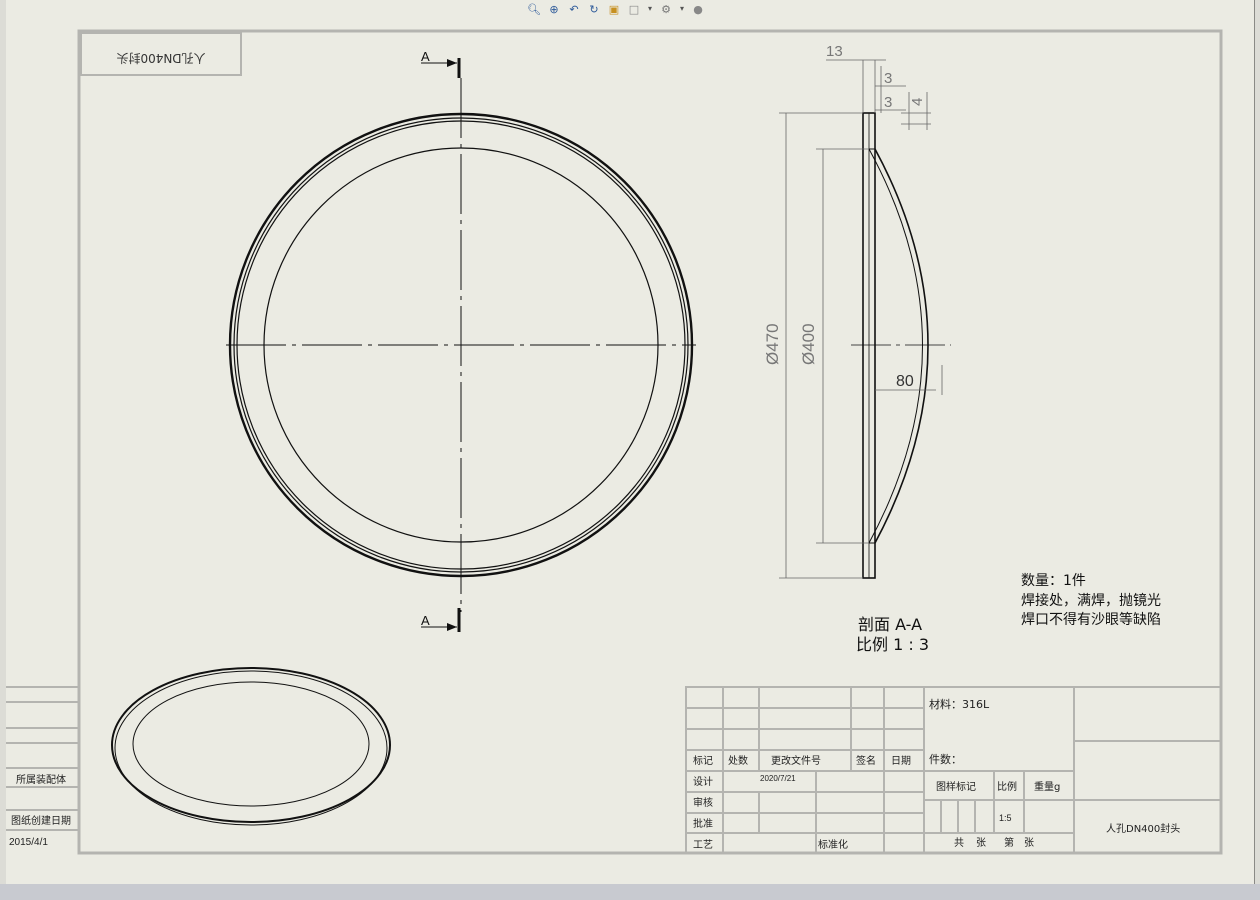  What do you see at coordinates (160, 58) in the screenshot?
I see `rotated-part-label: 人孔DN400封头` at bounding box center [160, 58].